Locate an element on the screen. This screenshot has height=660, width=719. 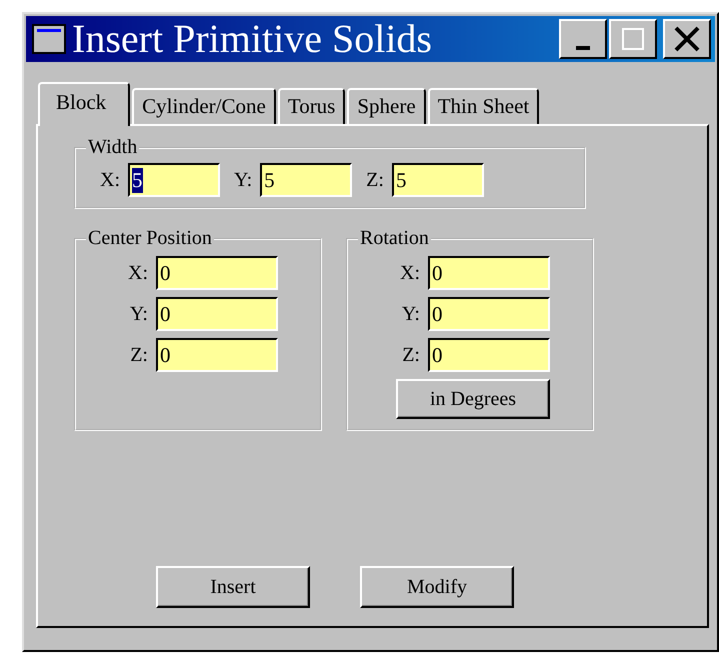
tab: Sphere is located at coordinates (386, 106).